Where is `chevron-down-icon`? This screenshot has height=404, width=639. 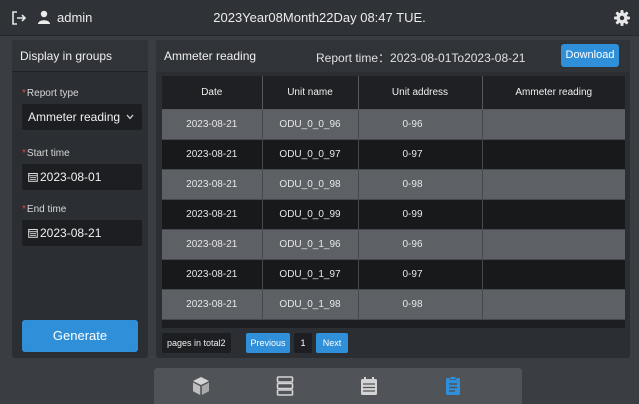 chevron-down-icon is located at coordinates (130, 117).